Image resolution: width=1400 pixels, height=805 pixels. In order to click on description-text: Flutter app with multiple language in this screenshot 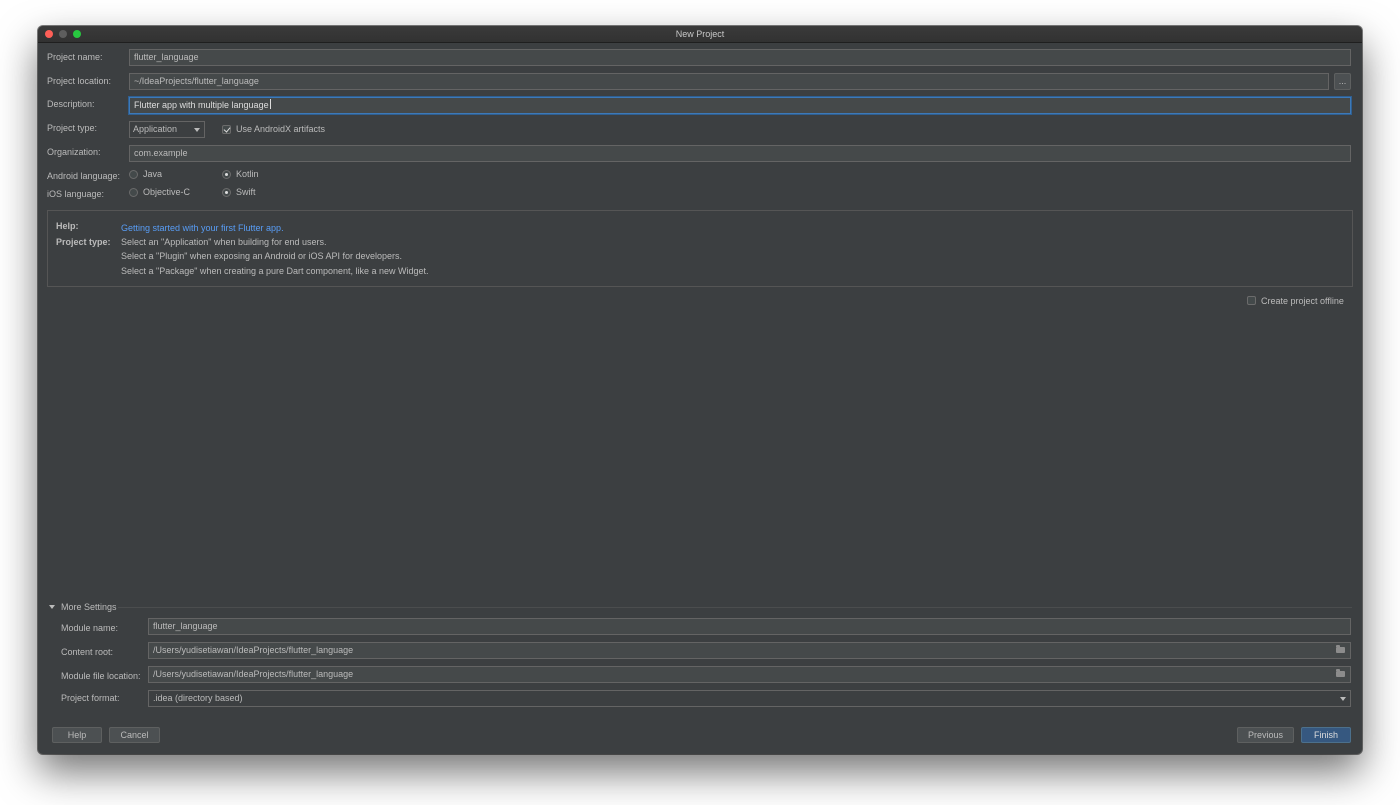, I will do `click(201, 105)`.